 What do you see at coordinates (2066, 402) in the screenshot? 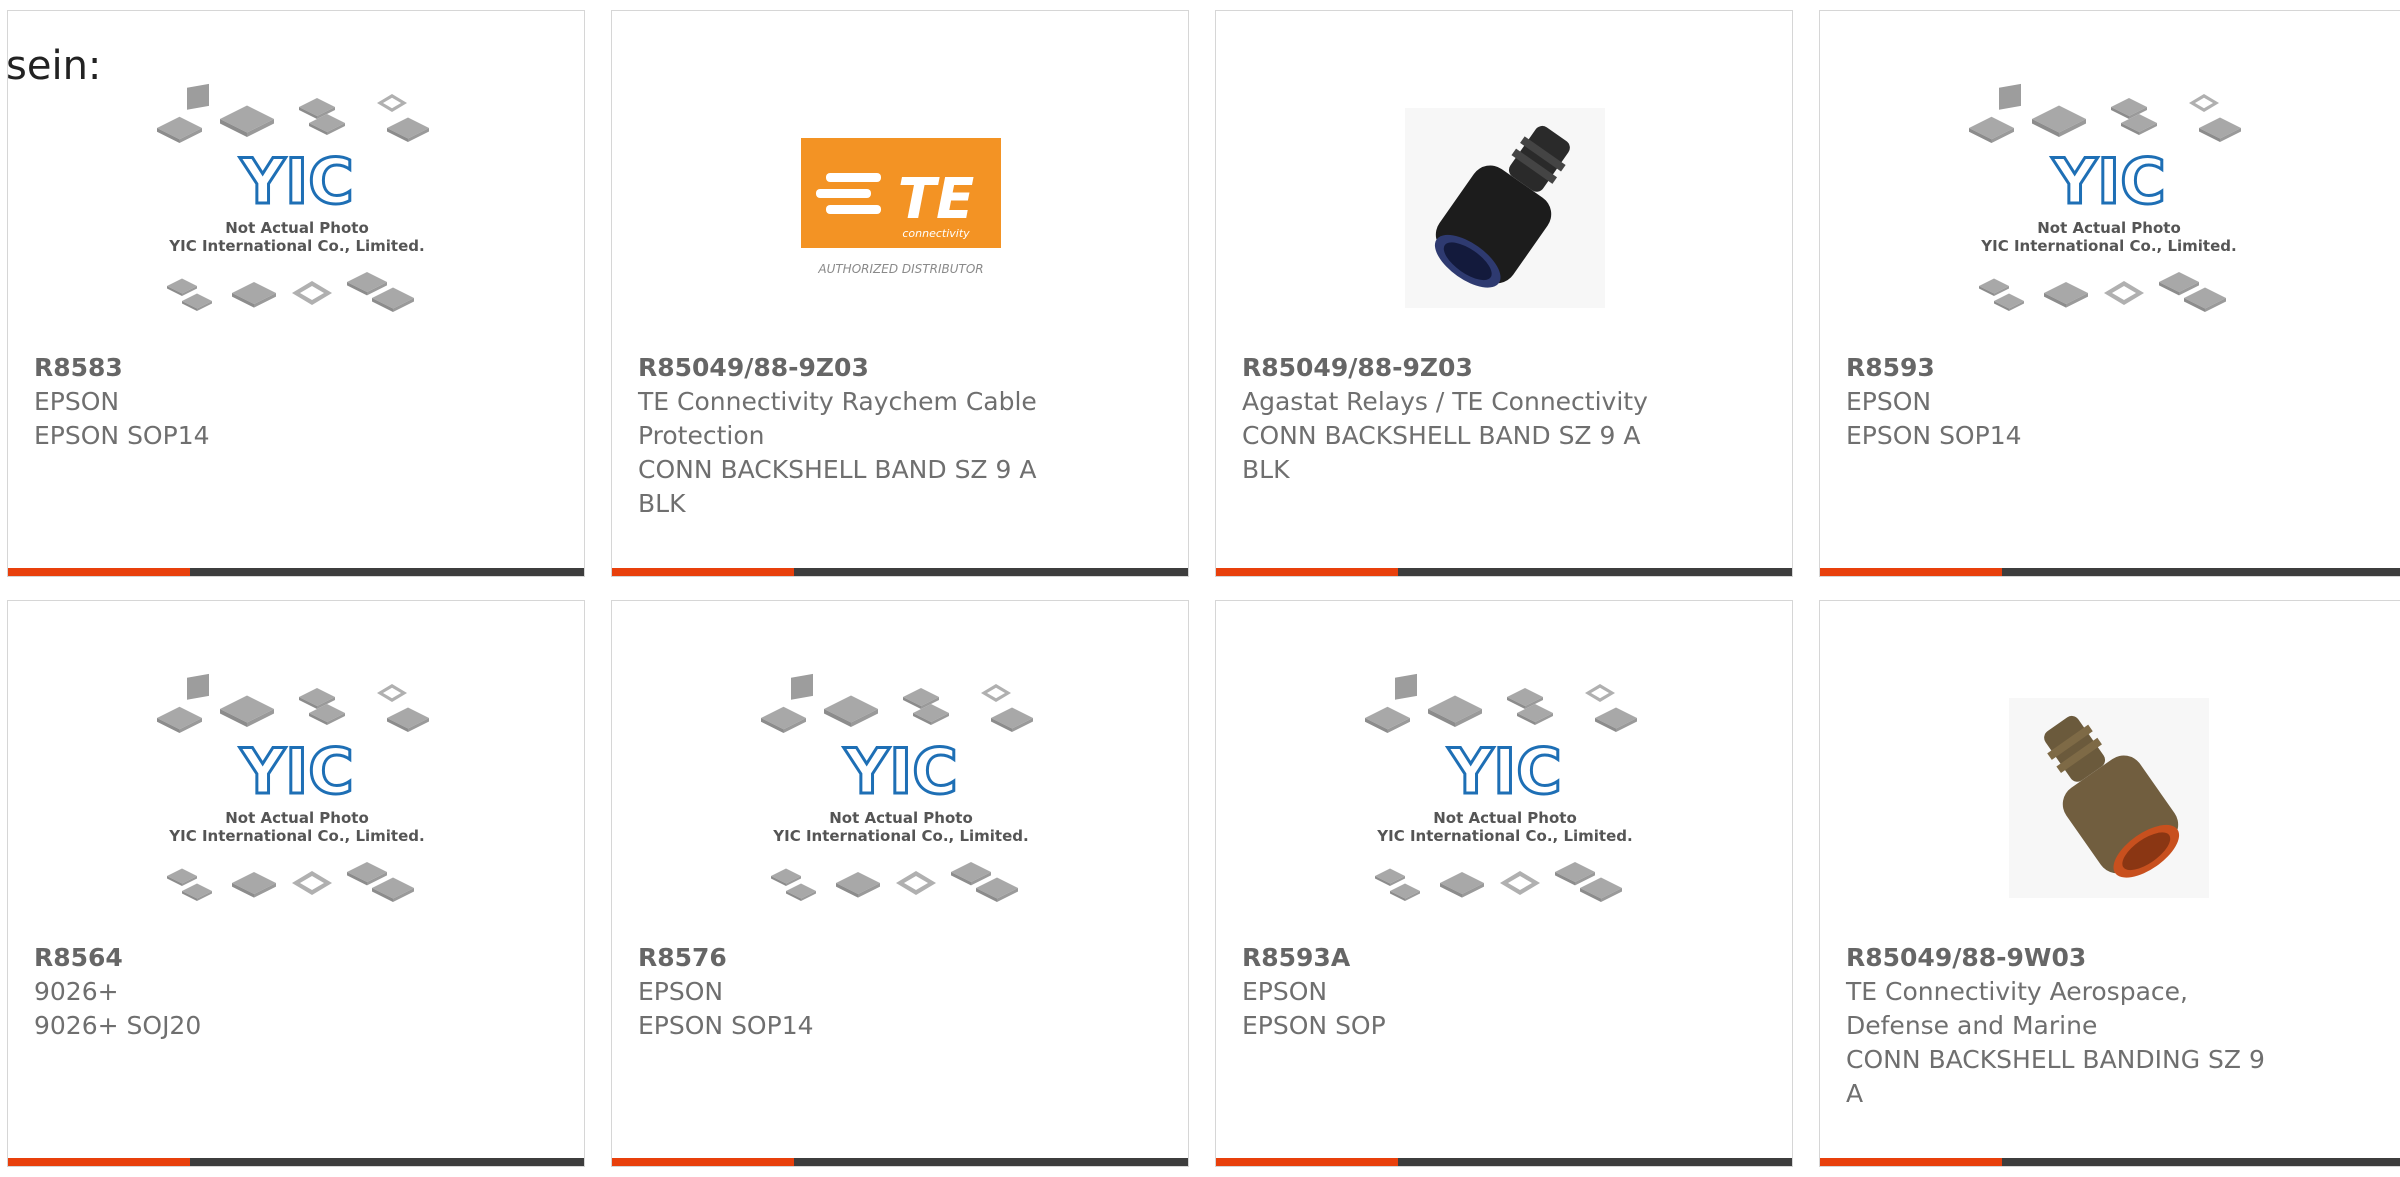
I see `product-info: R8593 EPSON EPSON SOP14` at bounding box center [2066, 402].